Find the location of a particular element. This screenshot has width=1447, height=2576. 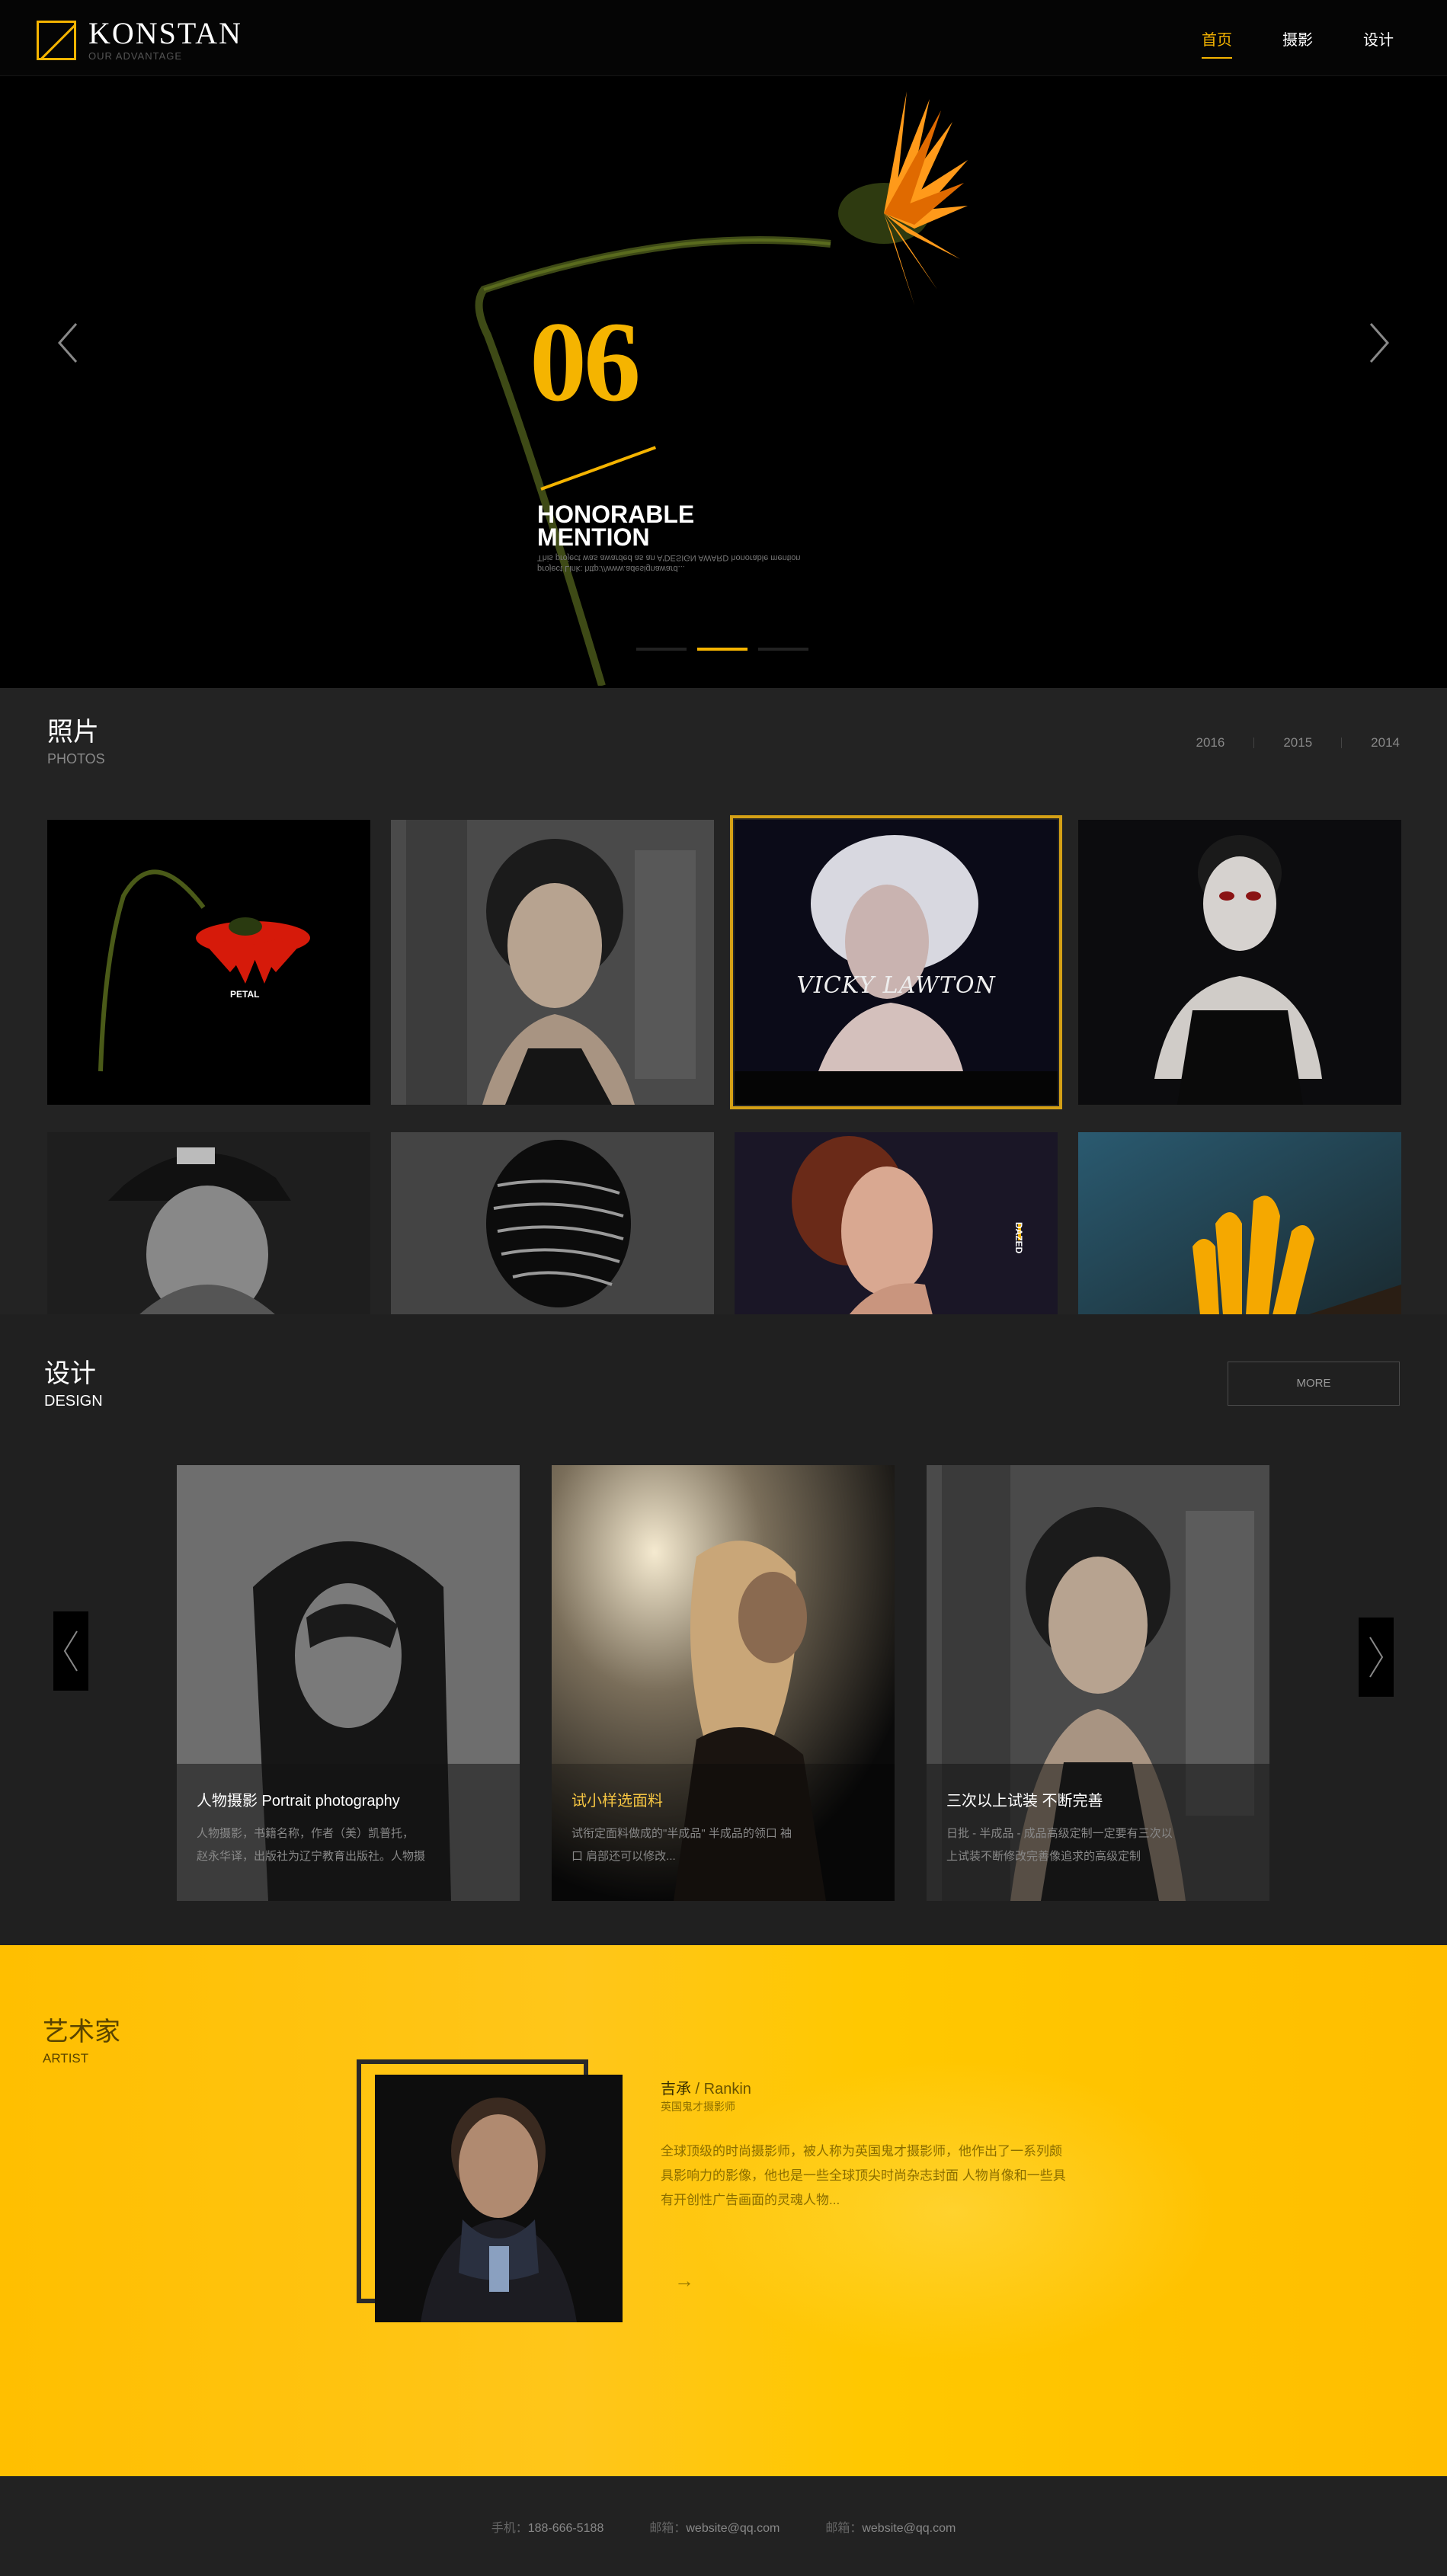

footer-phone: 手机：188-666-5188 is located at coordinates (547, 2528).